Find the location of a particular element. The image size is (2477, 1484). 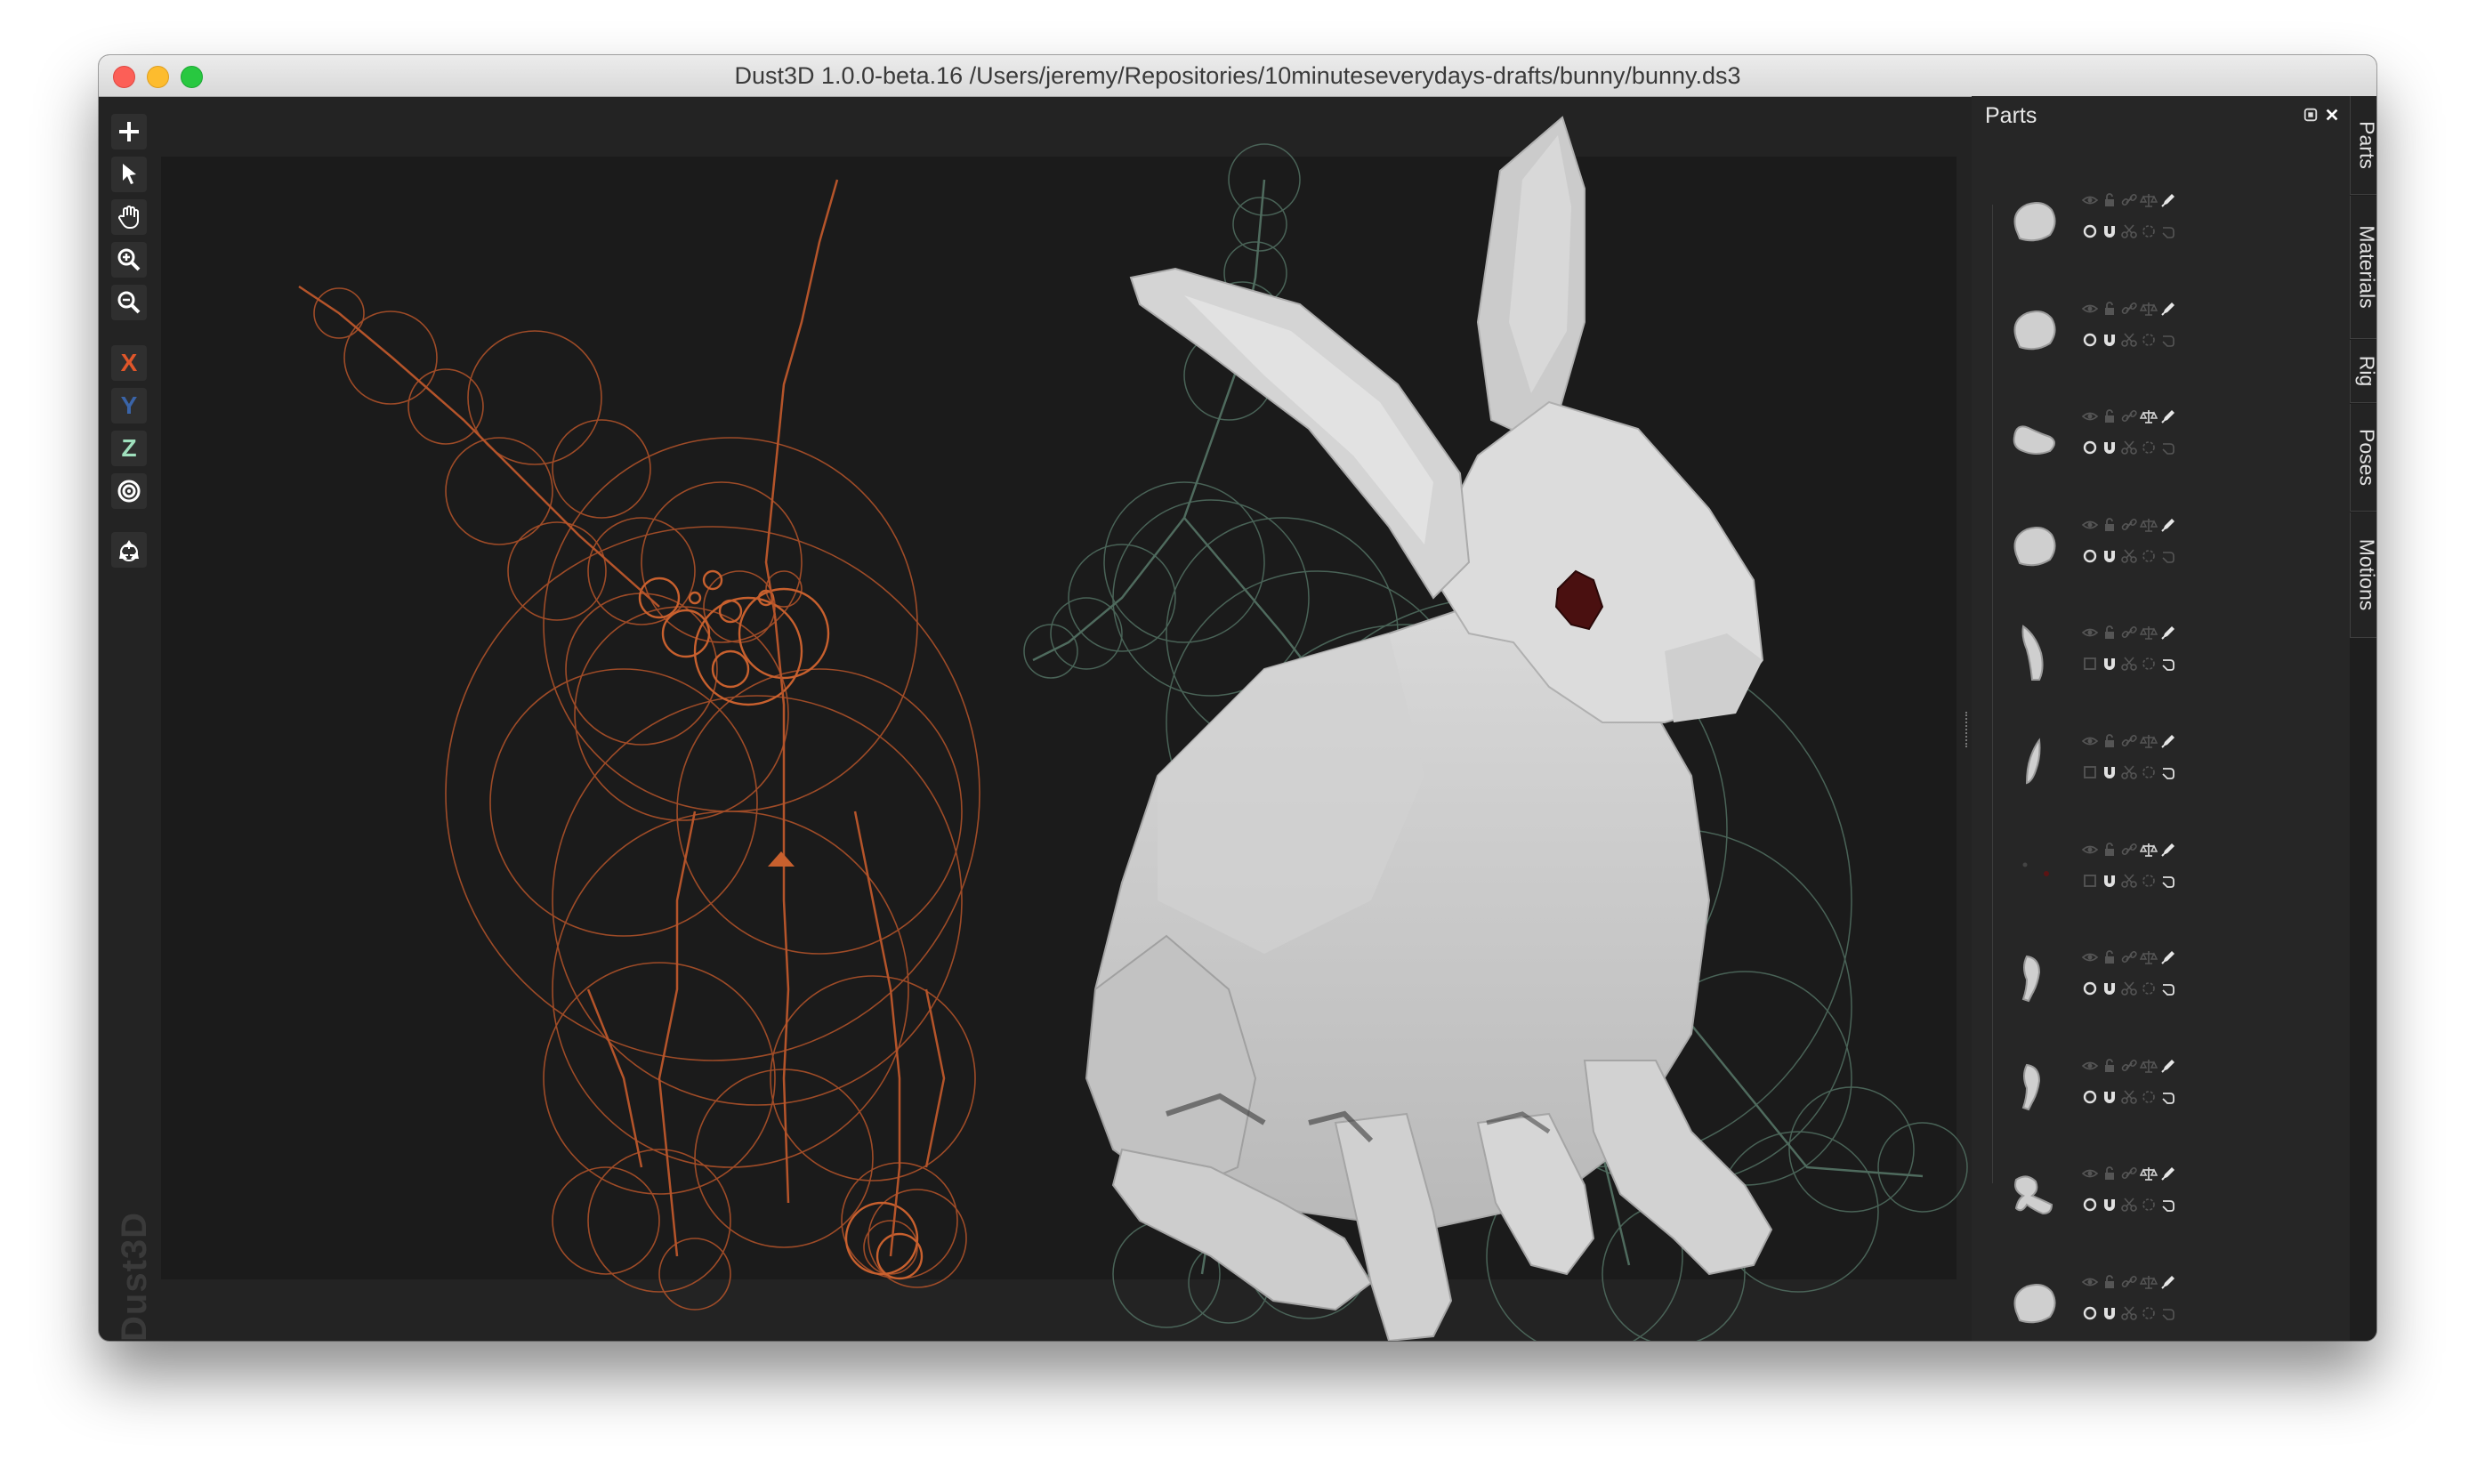

tab-poses: Poses is located at coordinates (2363, 458).